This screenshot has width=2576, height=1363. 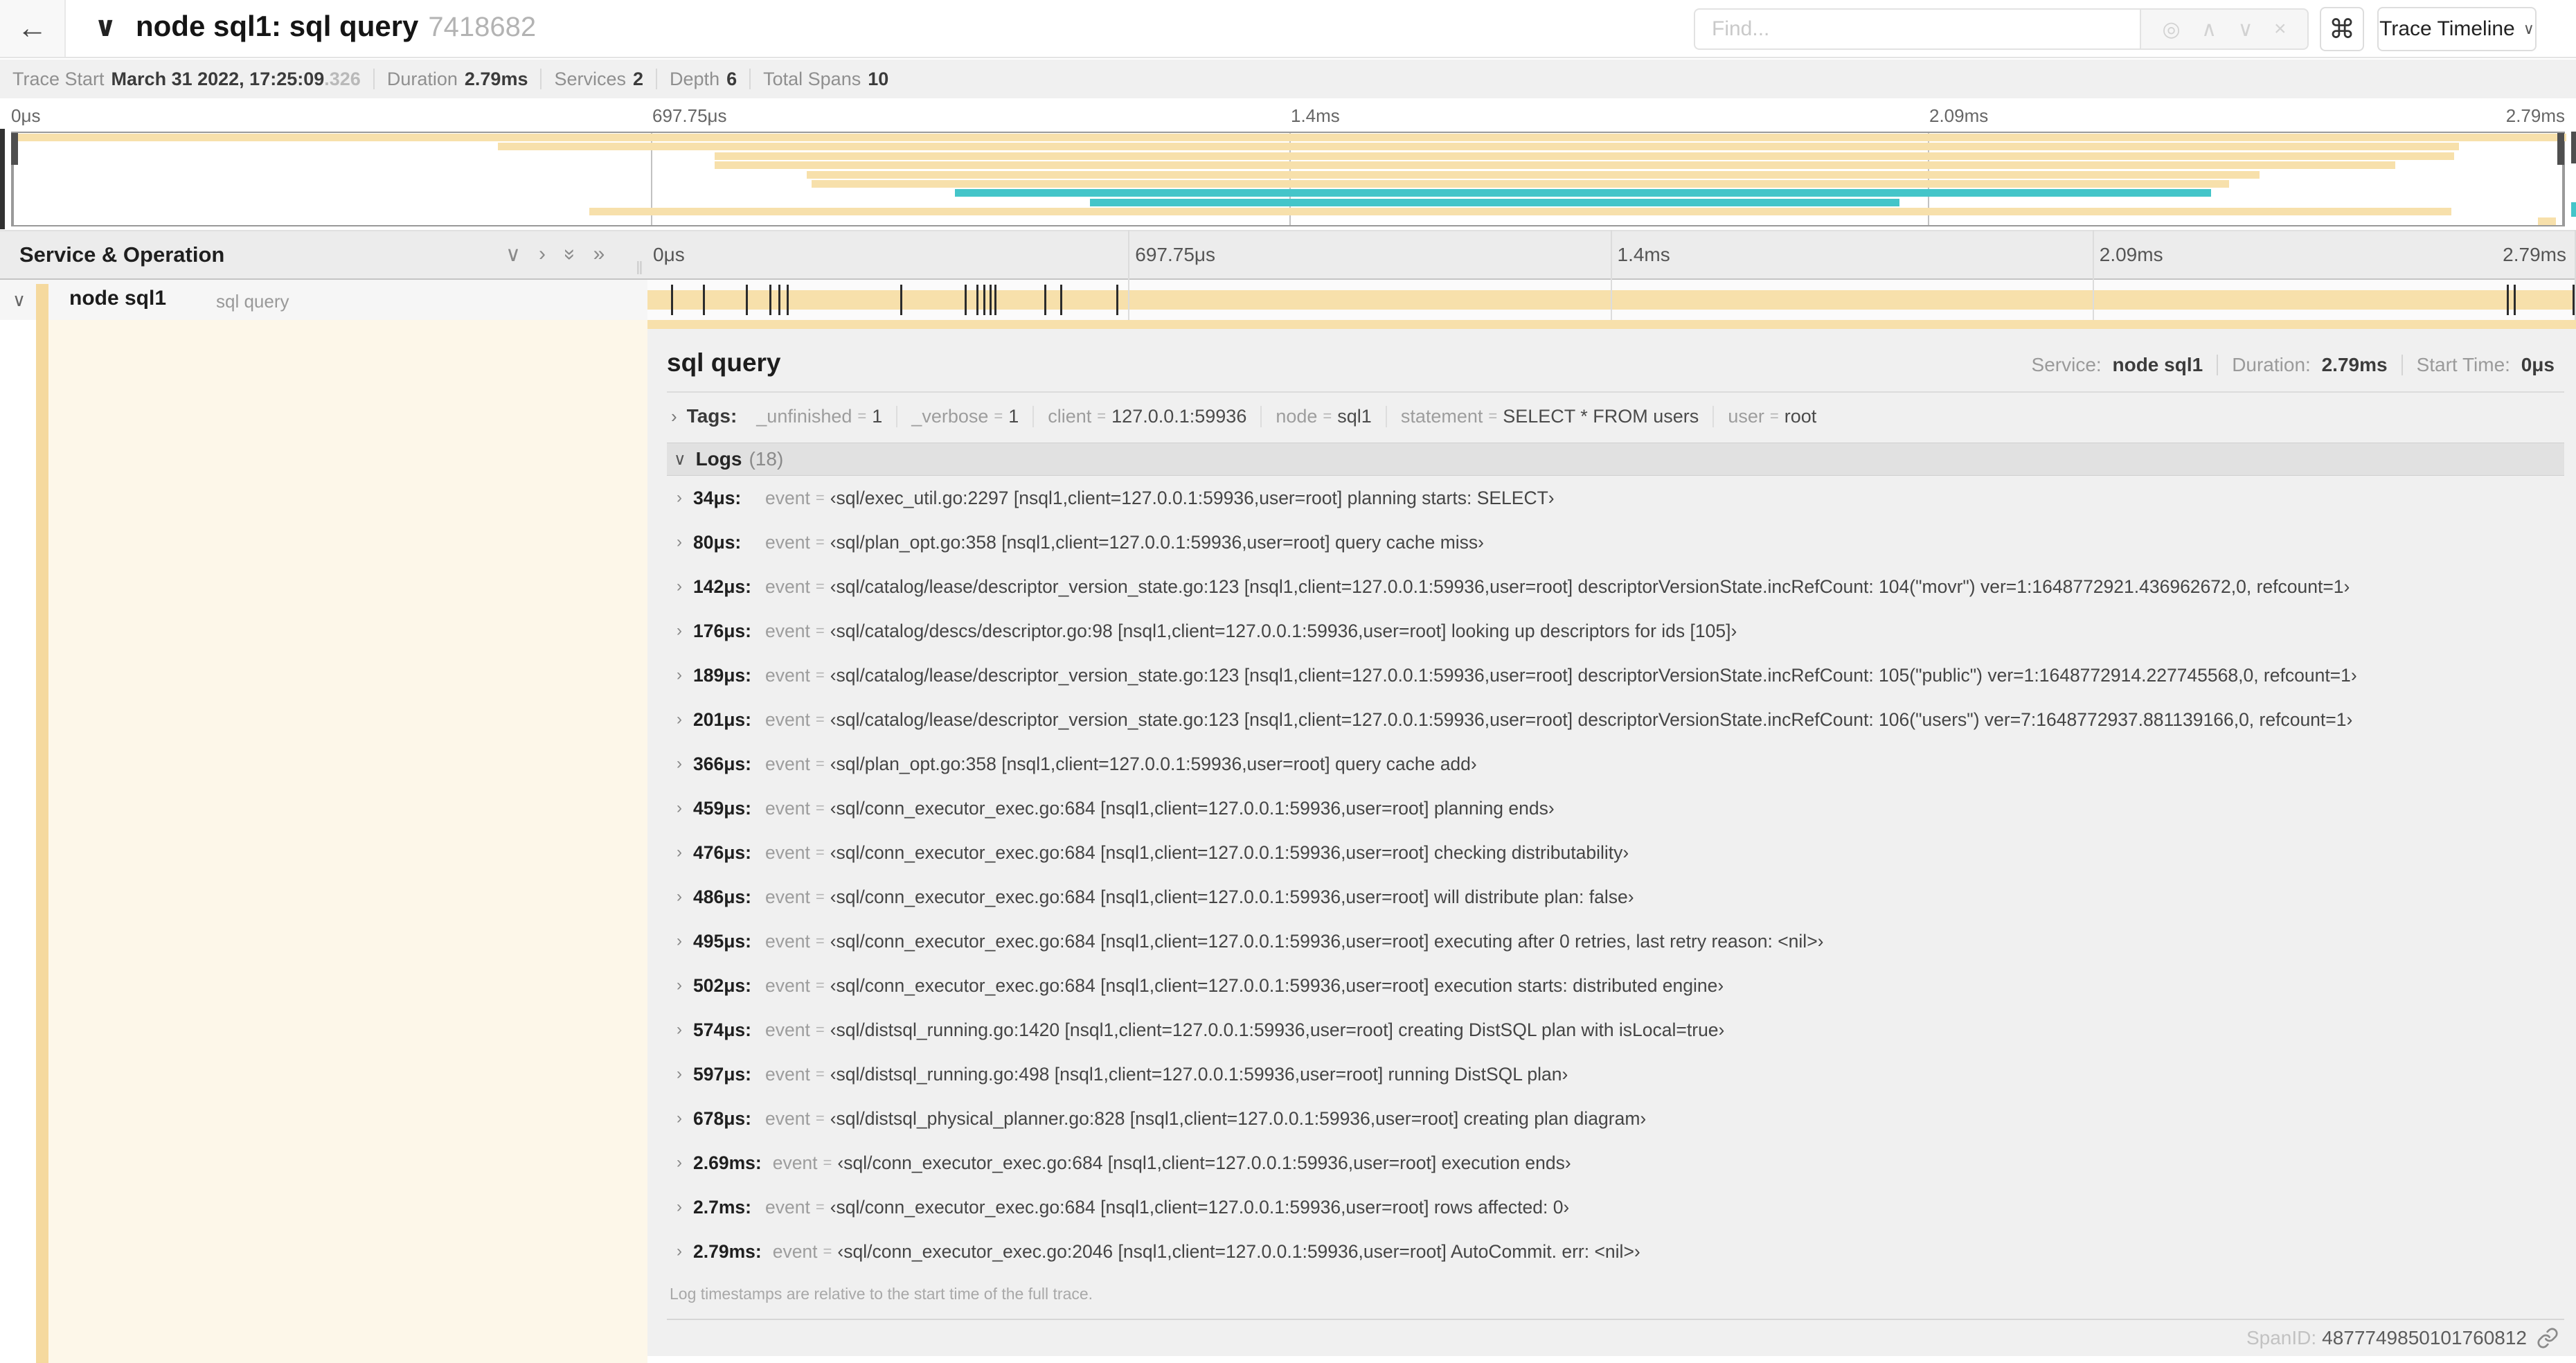 What do you see at coordinates (2457, 29) in the screenshot?
I see `trace-view-select: Trace Timeline ∨` at bounding box center [2457, 29].